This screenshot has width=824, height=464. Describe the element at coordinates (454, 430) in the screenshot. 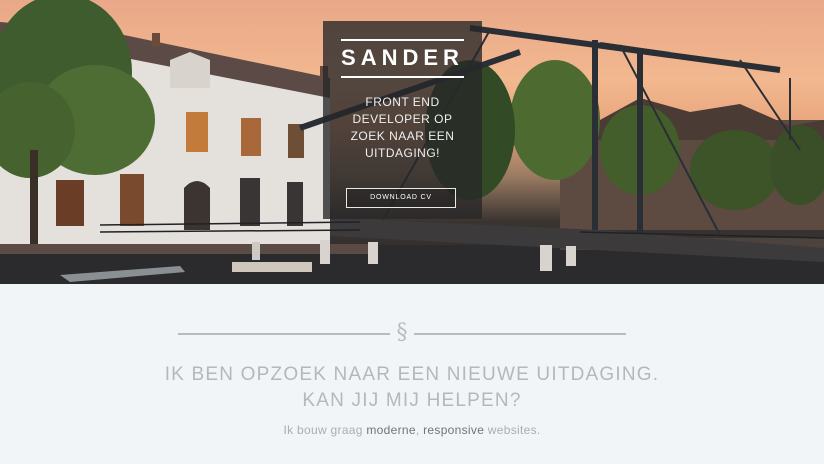

I see `subline-emphasis-responsive: responsive` at that location.